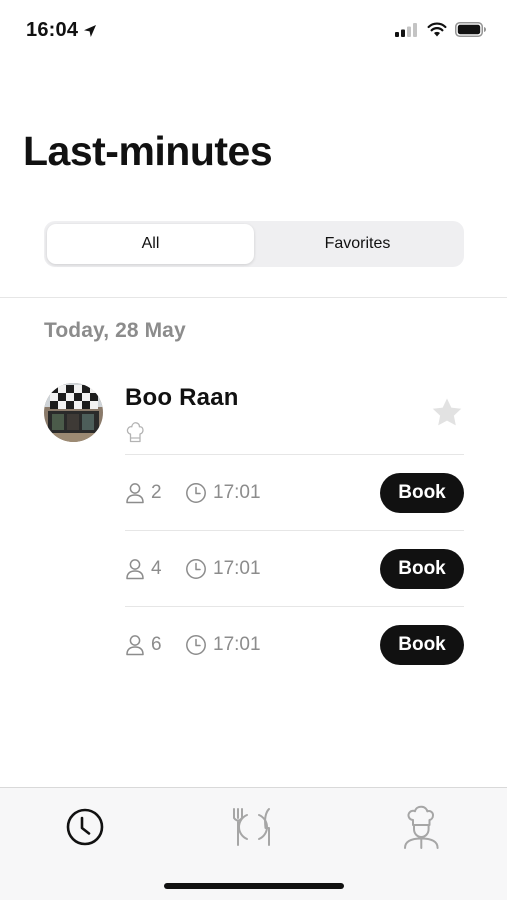  What do you see at coordinates (148, 151) in the screenshot?
I see `page-title: Last-minutes` at bounding box center [148, 151].